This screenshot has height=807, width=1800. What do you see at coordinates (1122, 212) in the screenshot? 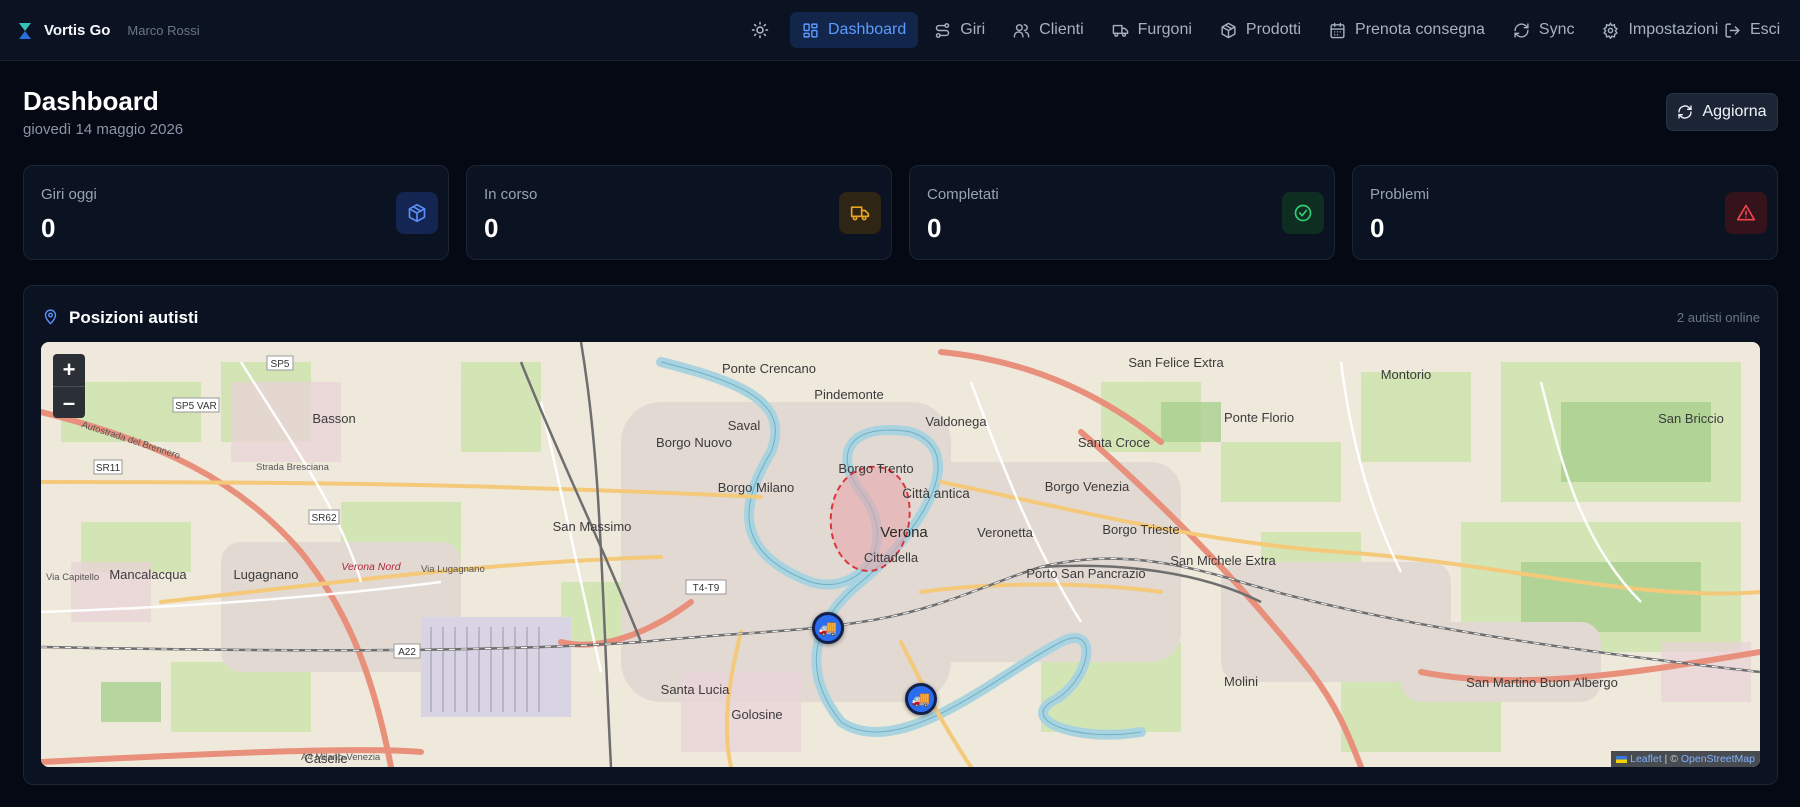
I see `stat-card-completati: Completati 0` at bounding box center [1122, 212].